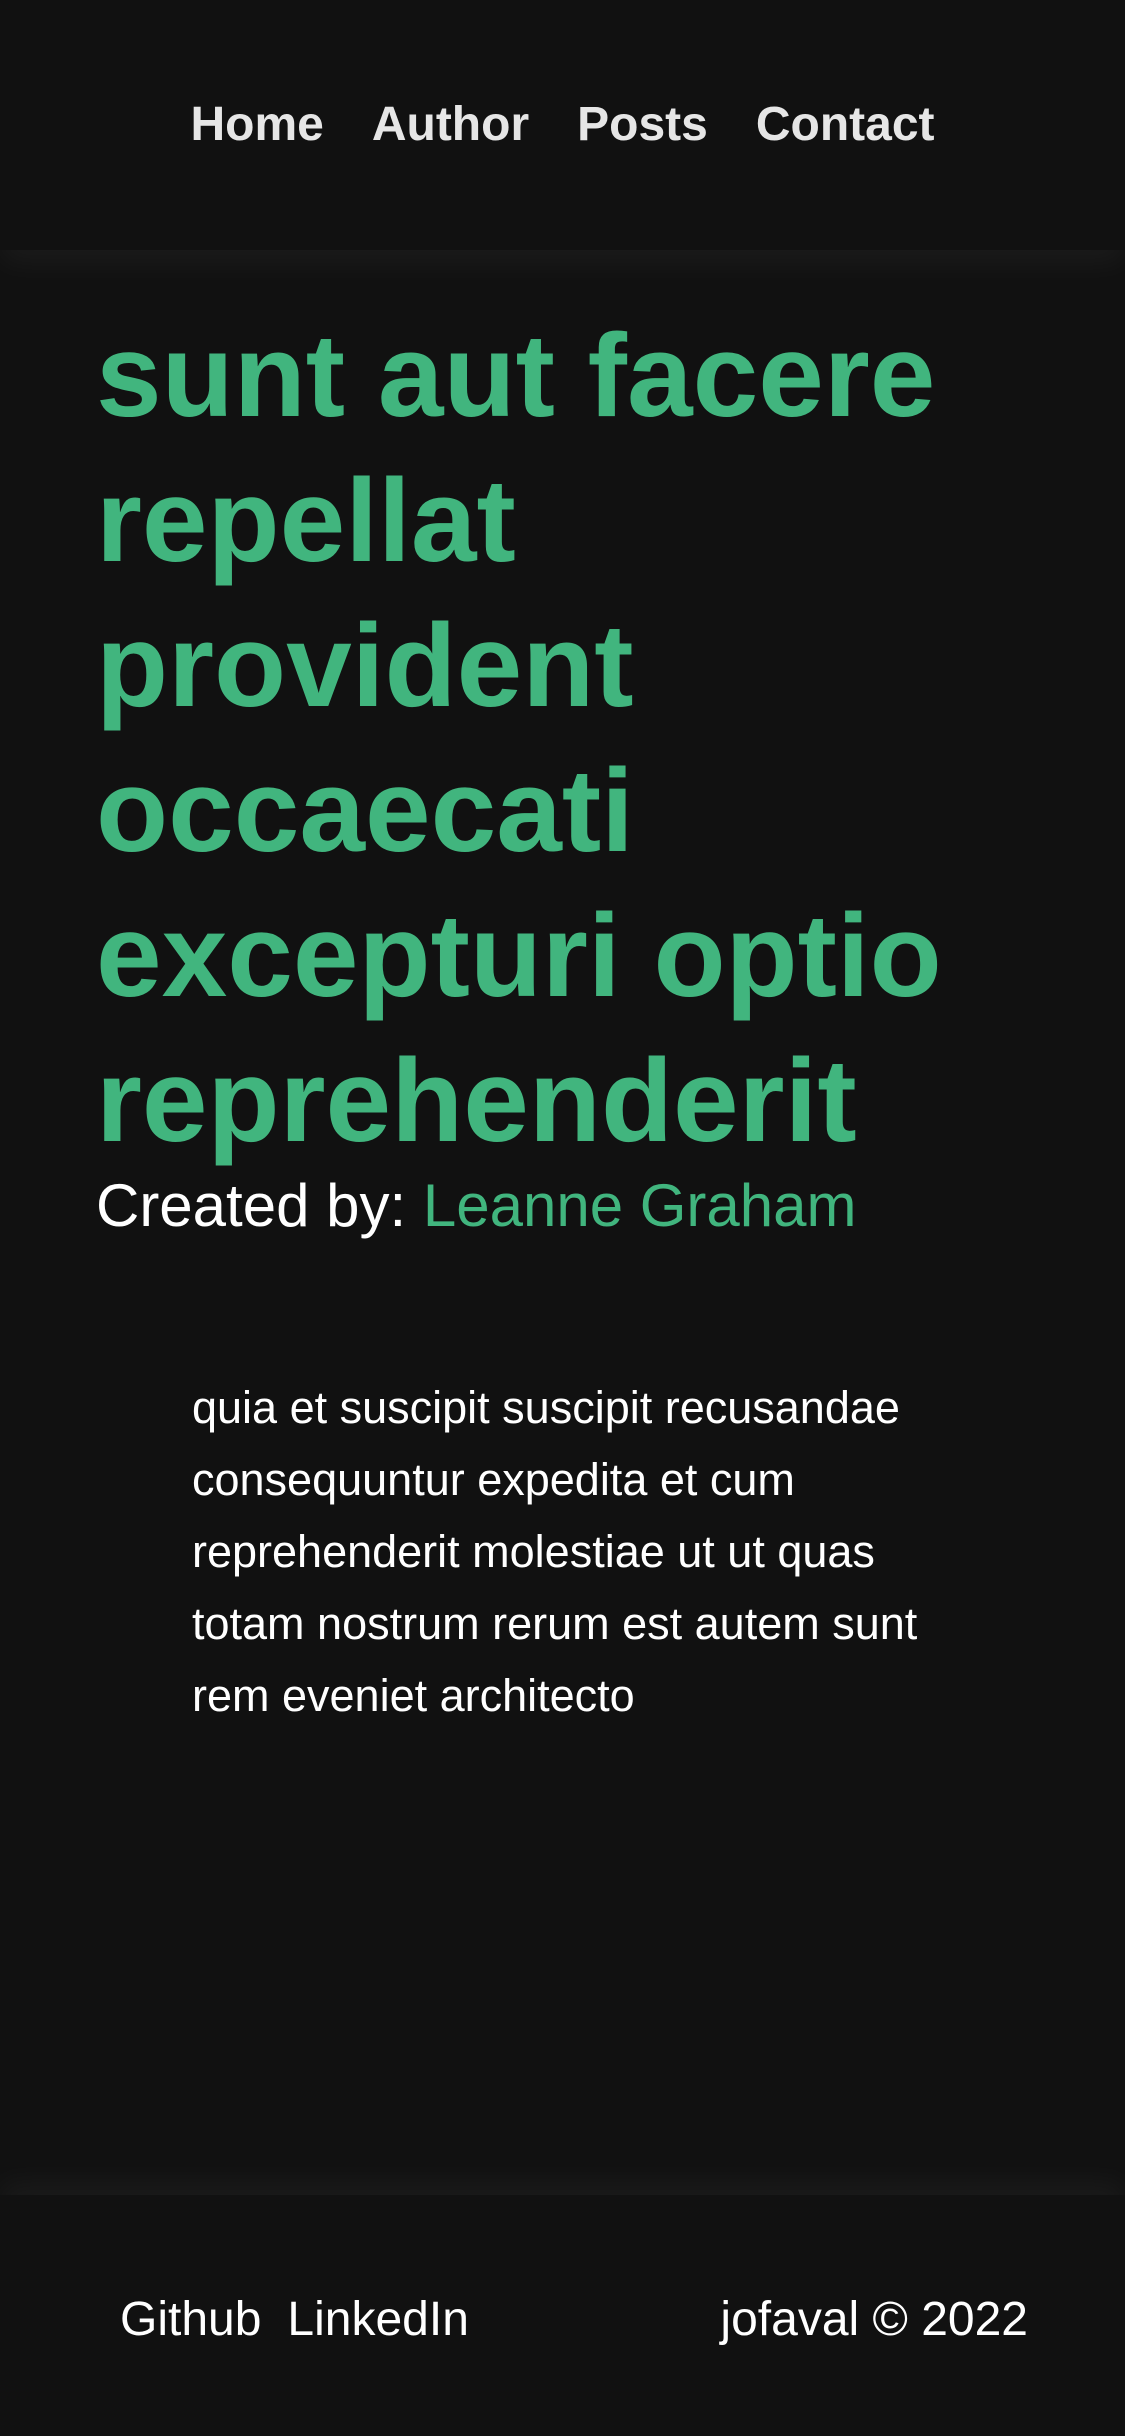 This screenshot has width=1125, height=2436. What do you see at coordinates (256, 125) in the screenshot?
I see `nav-home-link: Home` at bounding box center [256, 125].